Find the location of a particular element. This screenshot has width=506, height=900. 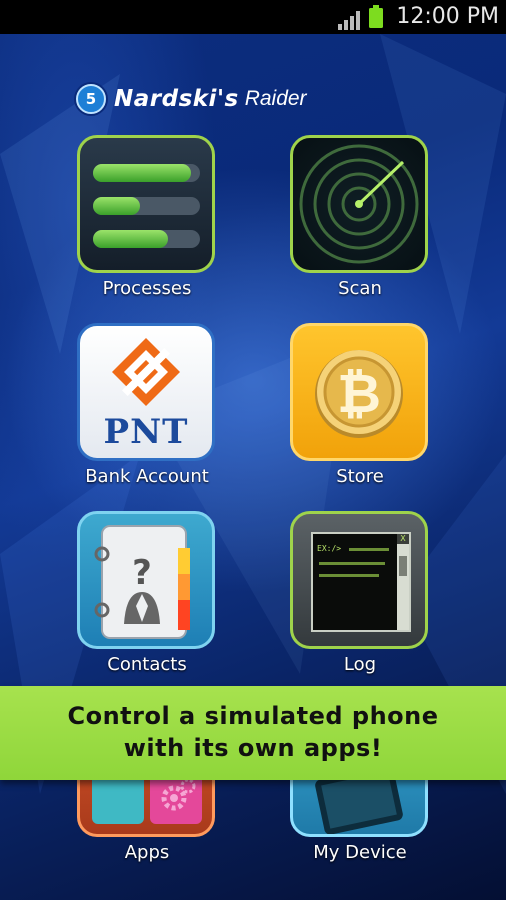

scrollbar-thumb is located at coordinates (403, 566).